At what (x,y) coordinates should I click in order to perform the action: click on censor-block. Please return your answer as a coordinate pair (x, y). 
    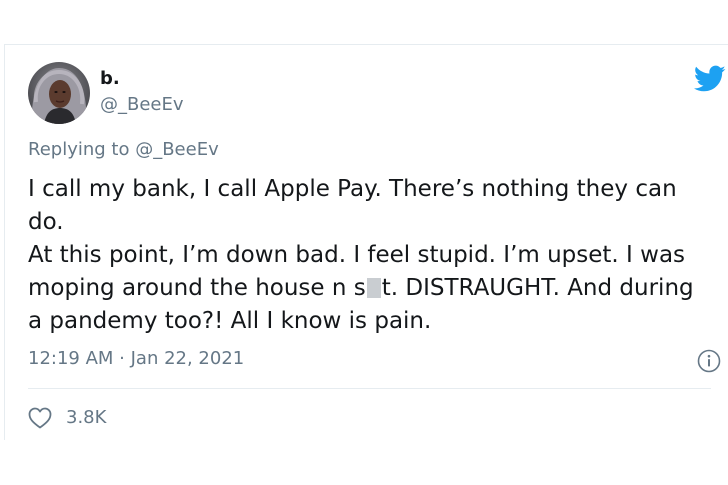
    Looking at the image, I should click on (373, 288).